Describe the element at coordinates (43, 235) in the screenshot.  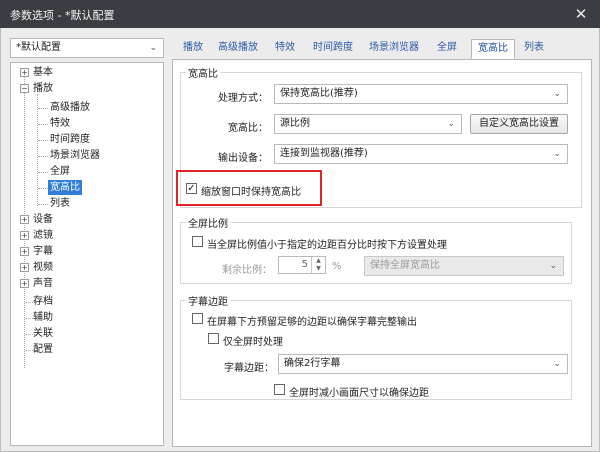
I see `tree-item-filter: 滤镜` at that location.